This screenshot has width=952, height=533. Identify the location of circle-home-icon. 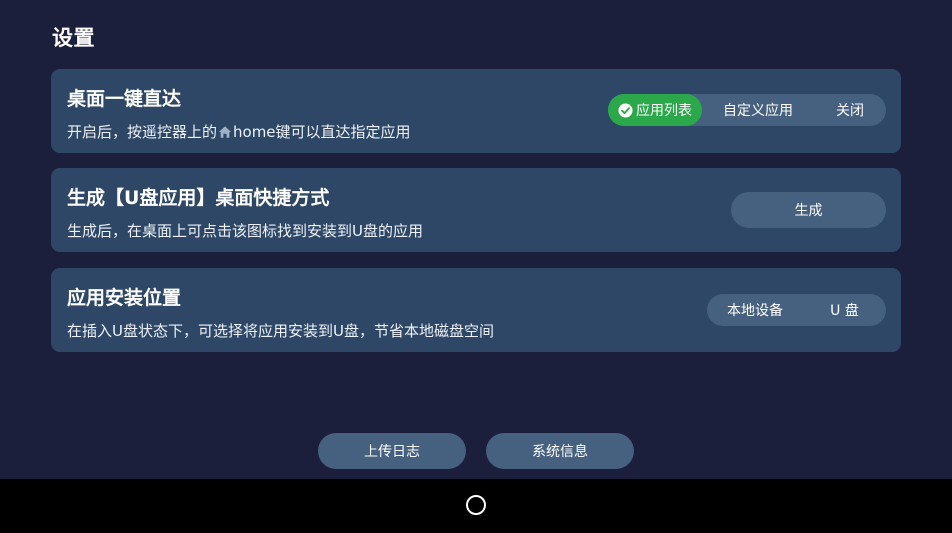
(476, 505).